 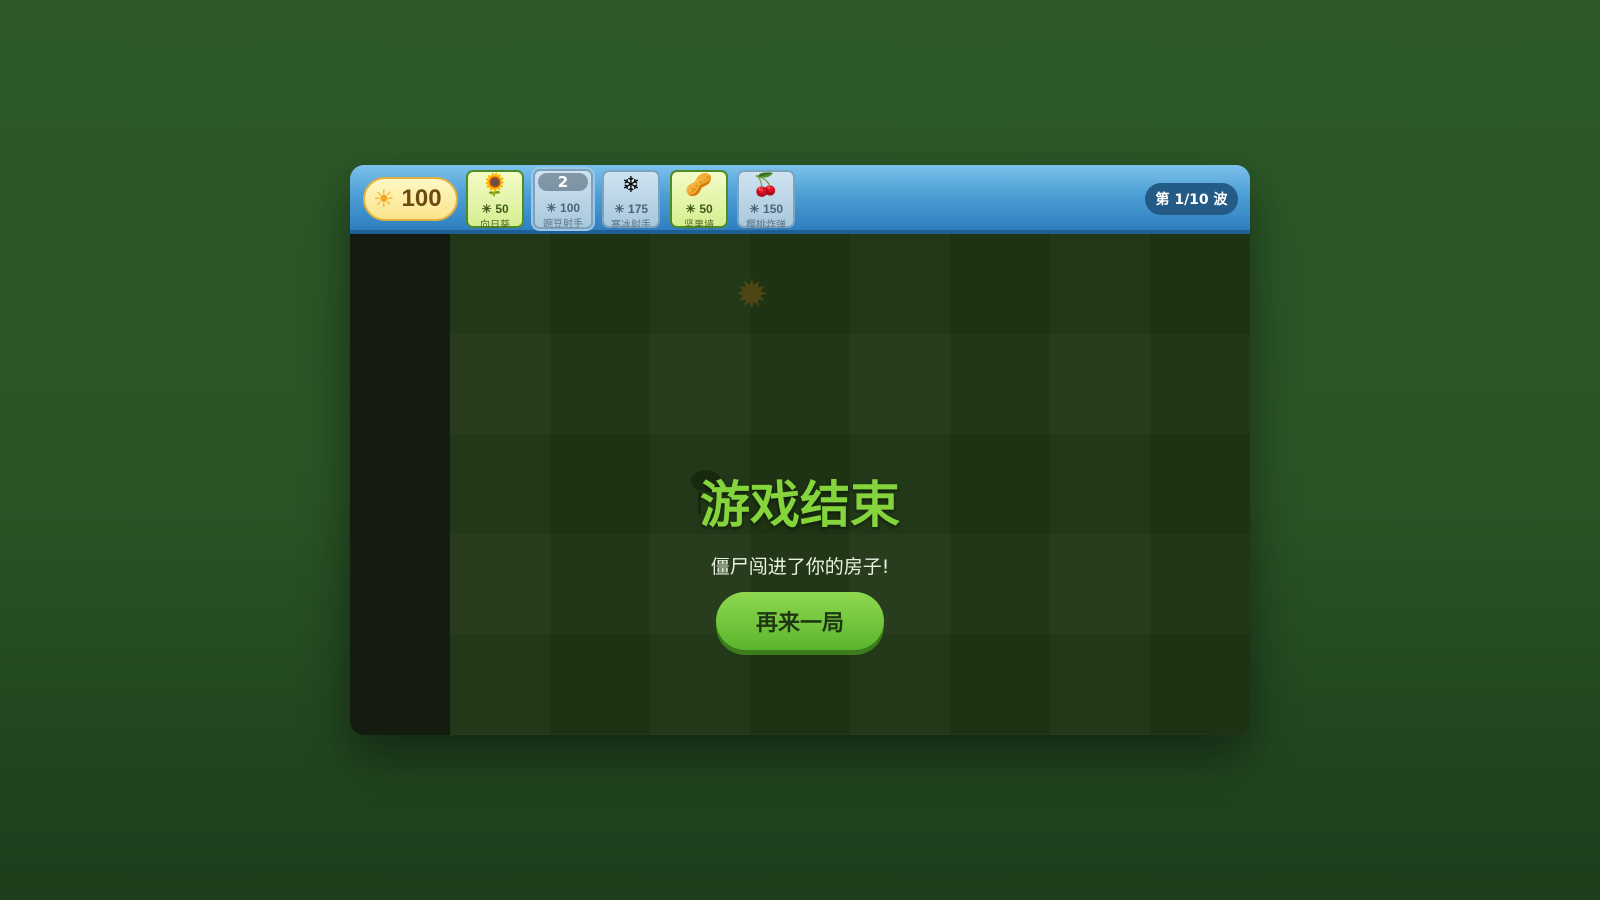 What do you see at coordinates (800, 621) in the screenshot?
I see `play-again-button: 再来一局` at bounding box center [800, 621].